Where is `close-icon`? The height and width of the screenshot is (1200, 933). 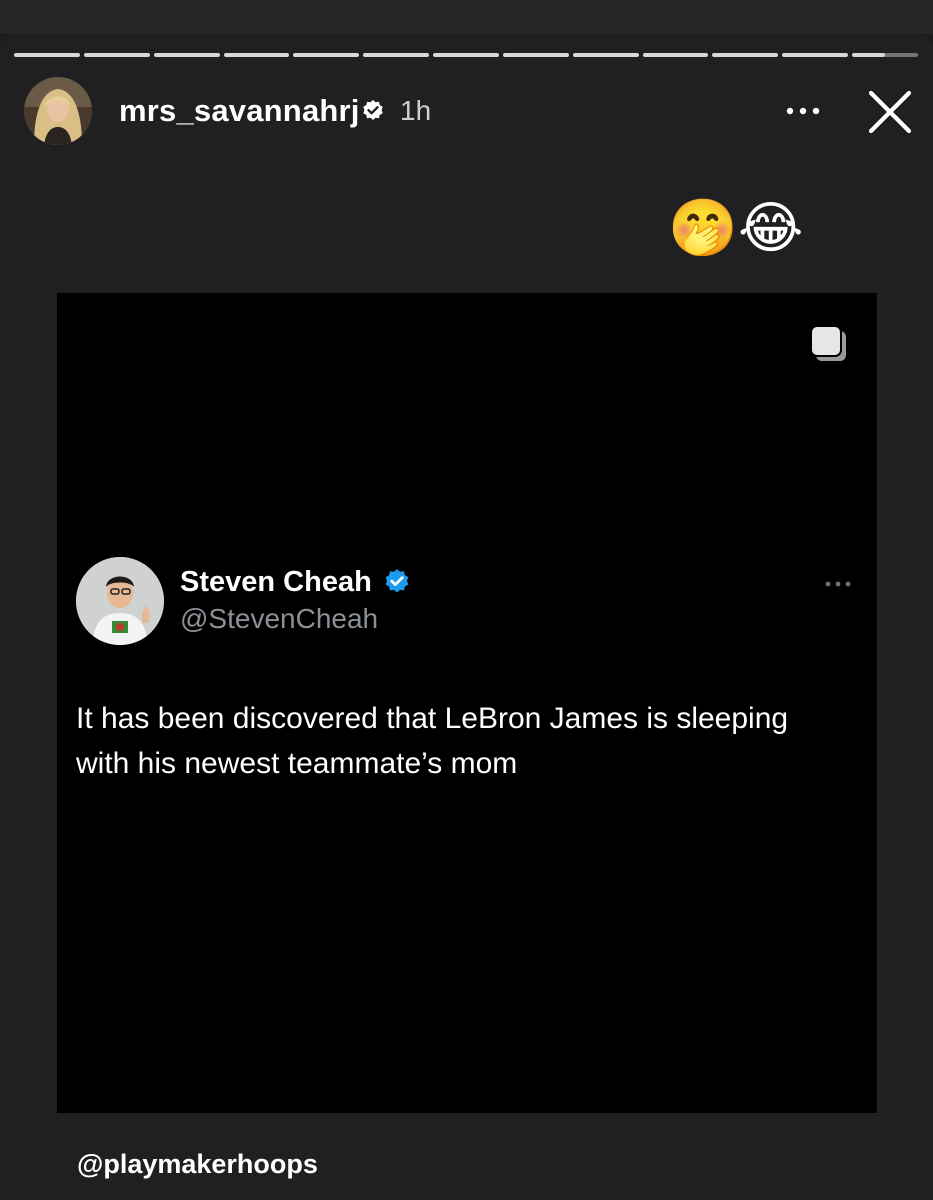
close-icon is located at coordinates (890, 112).